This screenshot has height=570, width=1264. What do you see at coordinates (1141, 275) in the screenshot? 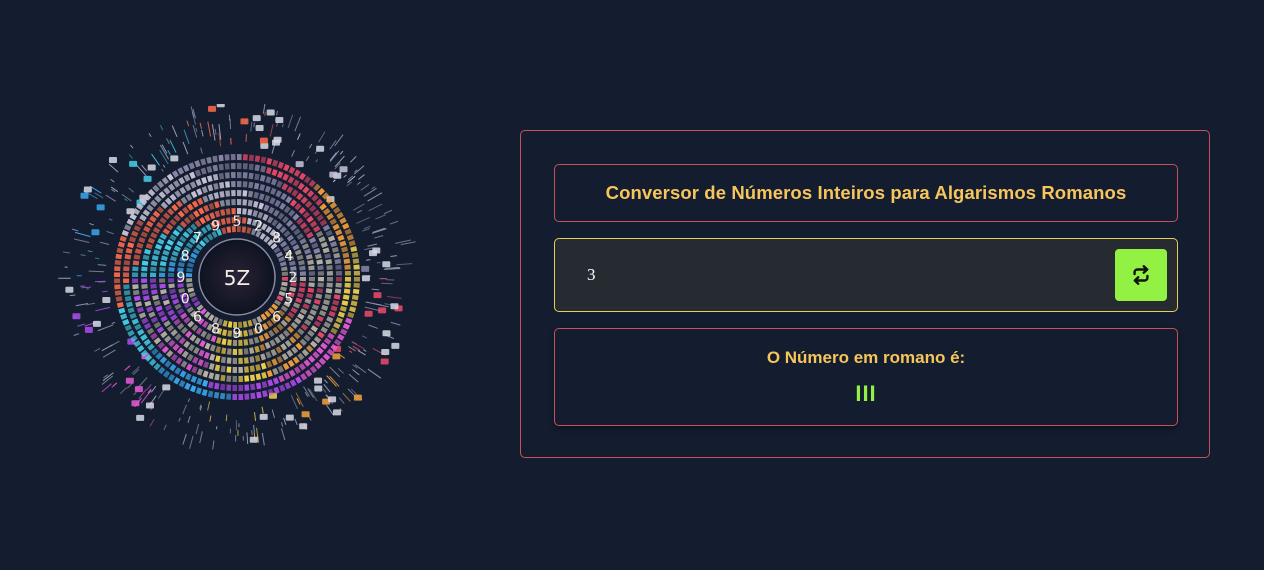
I see `convert-button` at bounding box center [1141, 275].